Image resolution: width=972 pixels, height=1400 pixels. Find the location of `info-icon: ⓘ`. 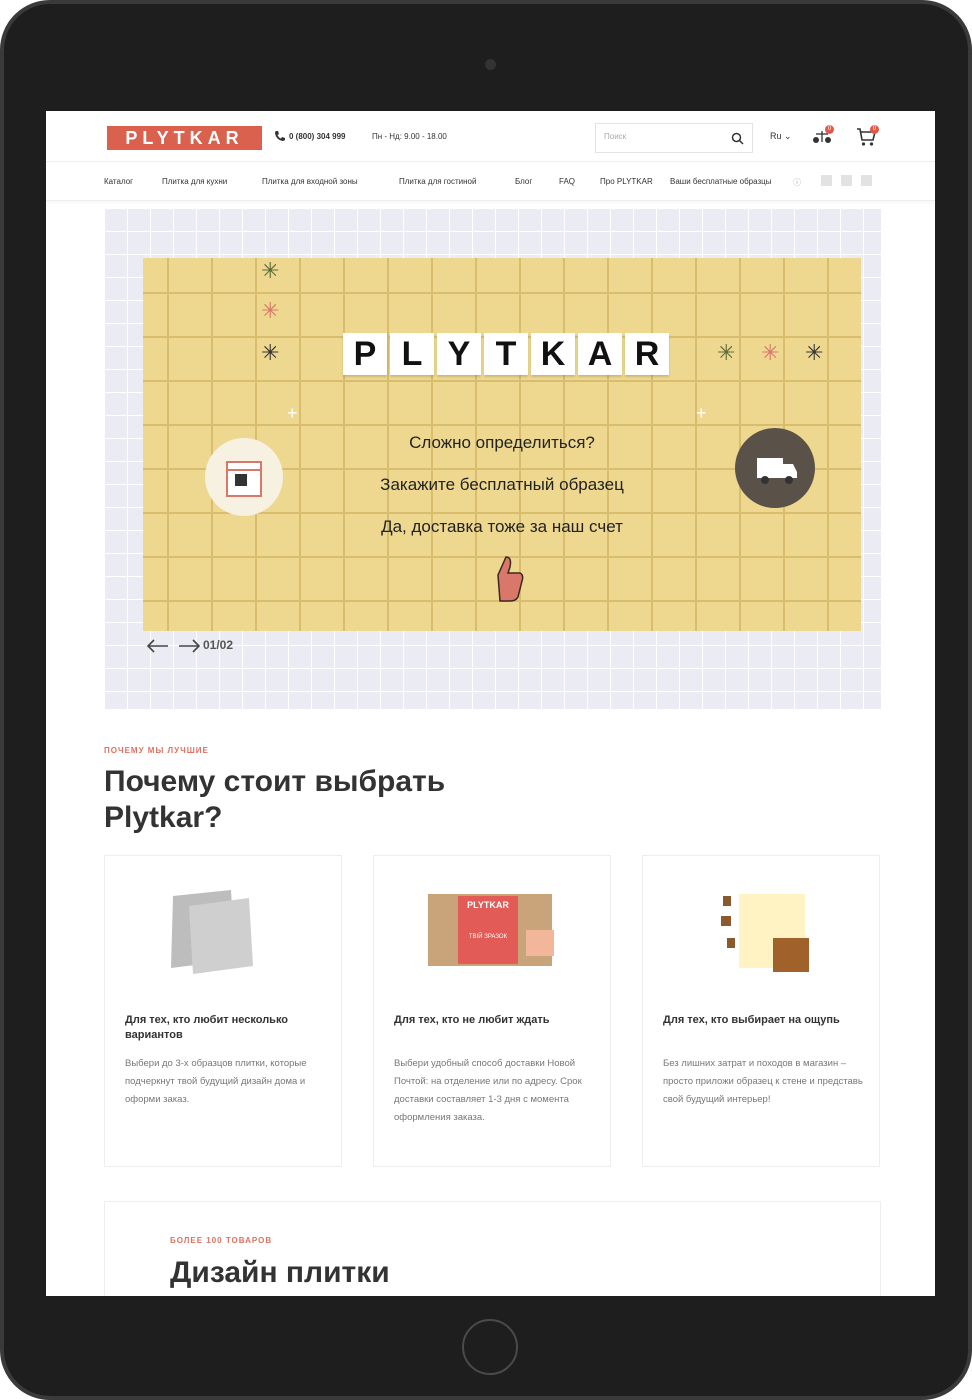

info-icon: ⓘ is located at coordinates (797, 182).